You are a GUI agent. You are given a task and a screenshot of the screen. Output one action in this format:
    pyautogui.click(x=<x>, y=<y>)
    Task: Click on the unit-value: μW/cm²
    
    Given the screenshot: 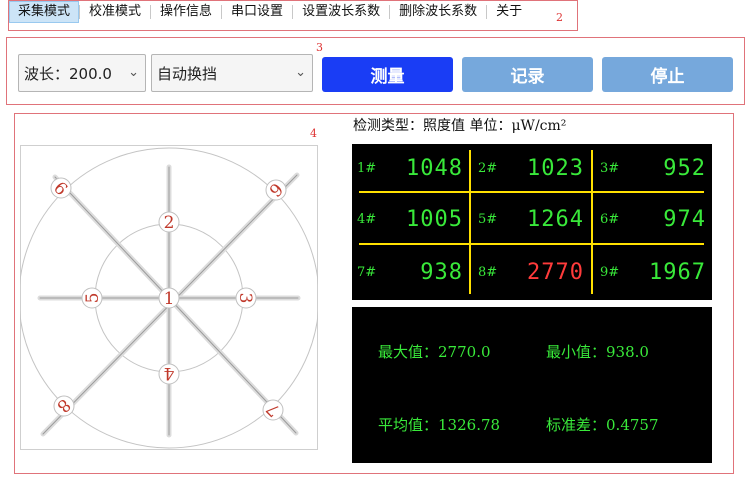 What is the action you would take?
    pyautogui.click(x=539, y=126)
    